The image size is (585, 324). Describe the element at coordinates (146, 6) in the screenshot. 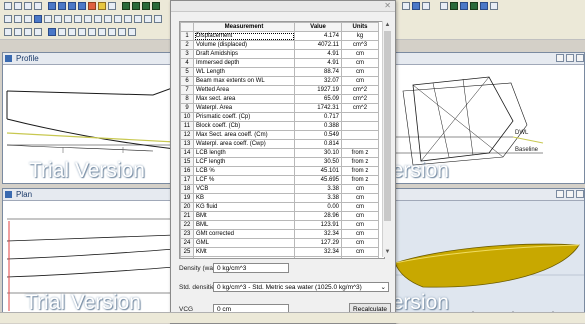

I see `surface-icon` at that location.